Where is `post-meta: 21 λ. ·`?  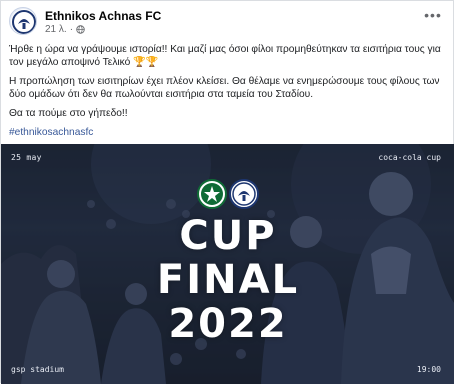 post-meta: 21 λ. · is located at coordinates (65, 29).